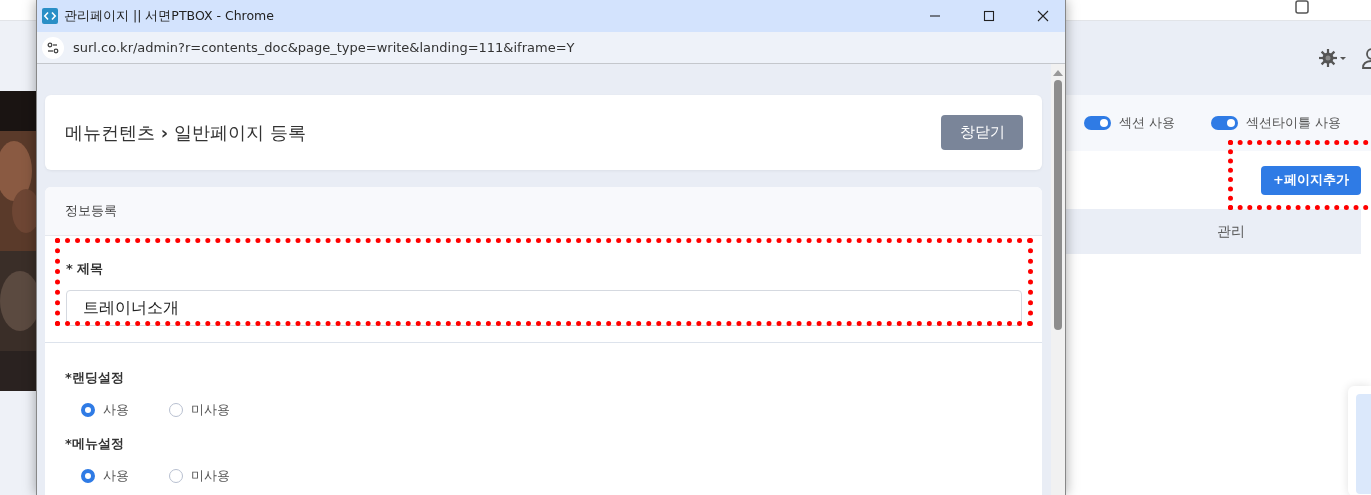 Image resolution: width=1371 pixels, height=495 pixels. I want to click on code-icon, so click(50, 16).